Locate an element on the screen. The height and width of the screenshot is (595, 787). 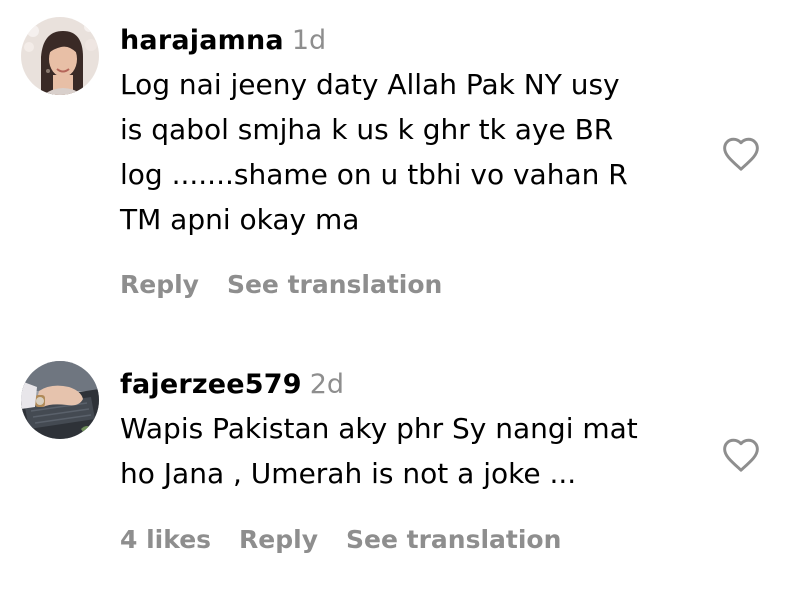
comment-actions: Reply See translation is located at coordinates (295, 285).